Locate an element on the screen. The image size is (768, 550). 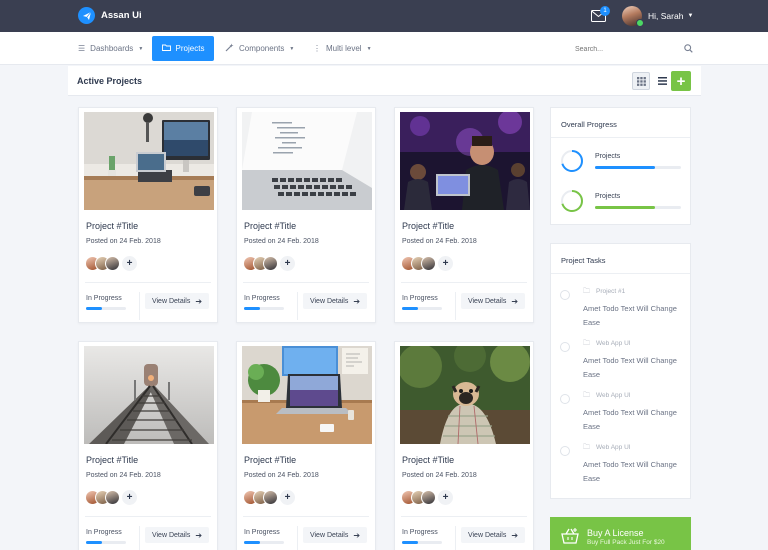
grid-view-button is located at coordinates (641, 81).